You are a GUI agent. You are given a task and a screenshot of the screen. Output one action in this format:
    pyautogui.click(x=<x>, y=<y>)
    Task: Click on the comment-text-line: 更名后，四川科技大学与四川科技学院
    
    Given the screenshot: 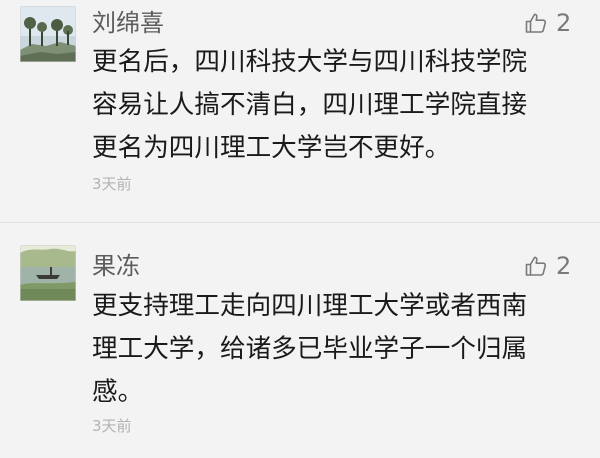 What is the action you would take?
    pyautogui.click(x=310, y=62)
    